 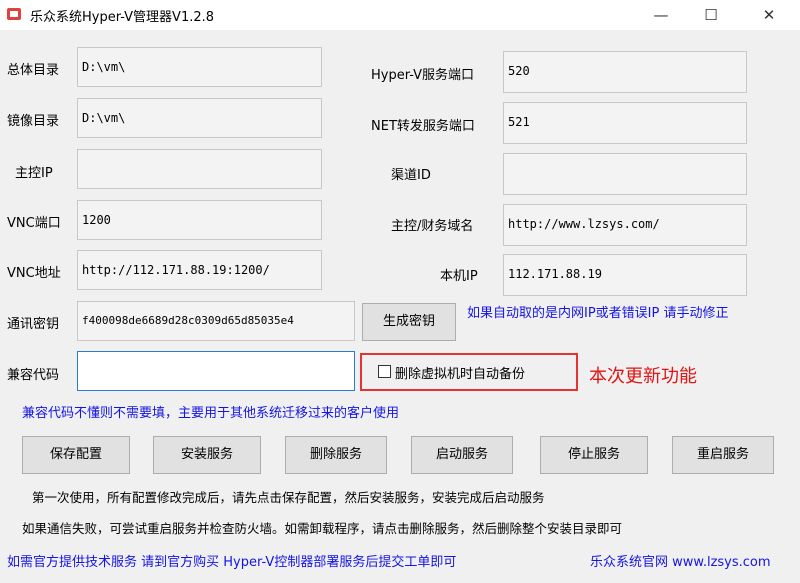 What do you see at coordinates (594, 455) in the screenshot?
I see `stop-service-button: 停止服务` at bounding box center [594, 455].